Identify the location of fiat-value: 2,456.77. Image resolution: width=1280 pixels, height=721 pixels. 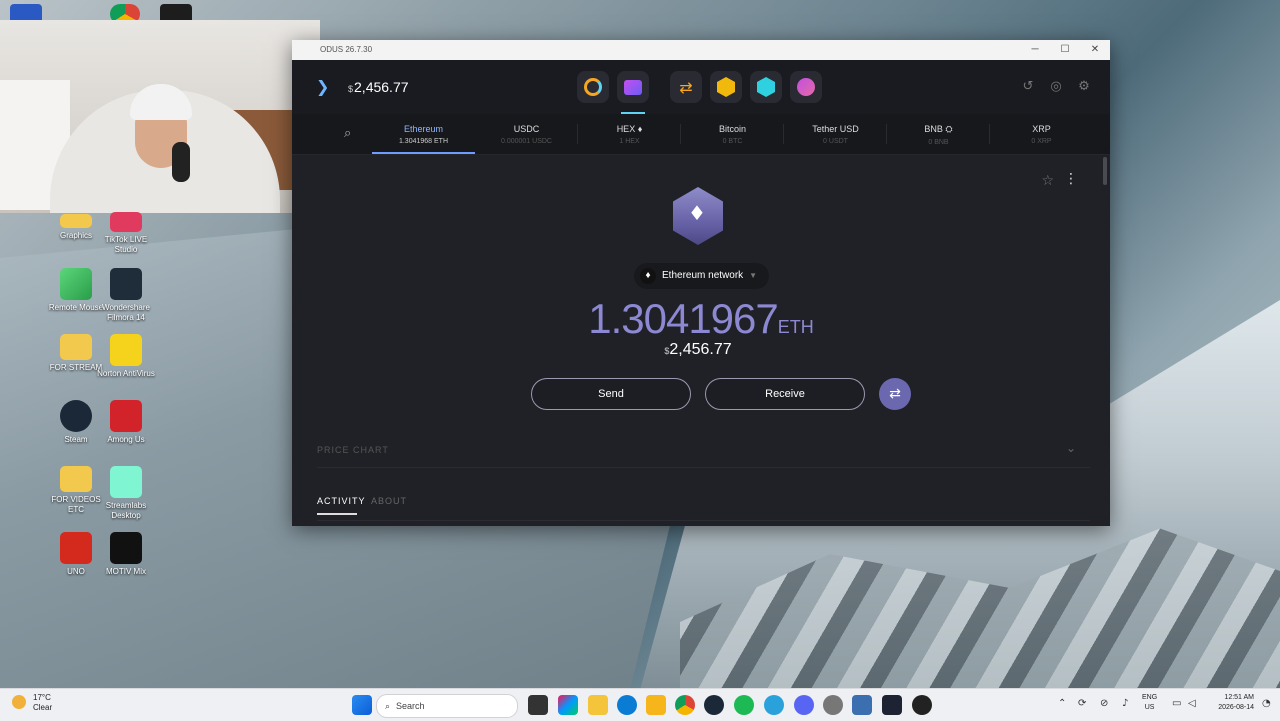
(700, 349).